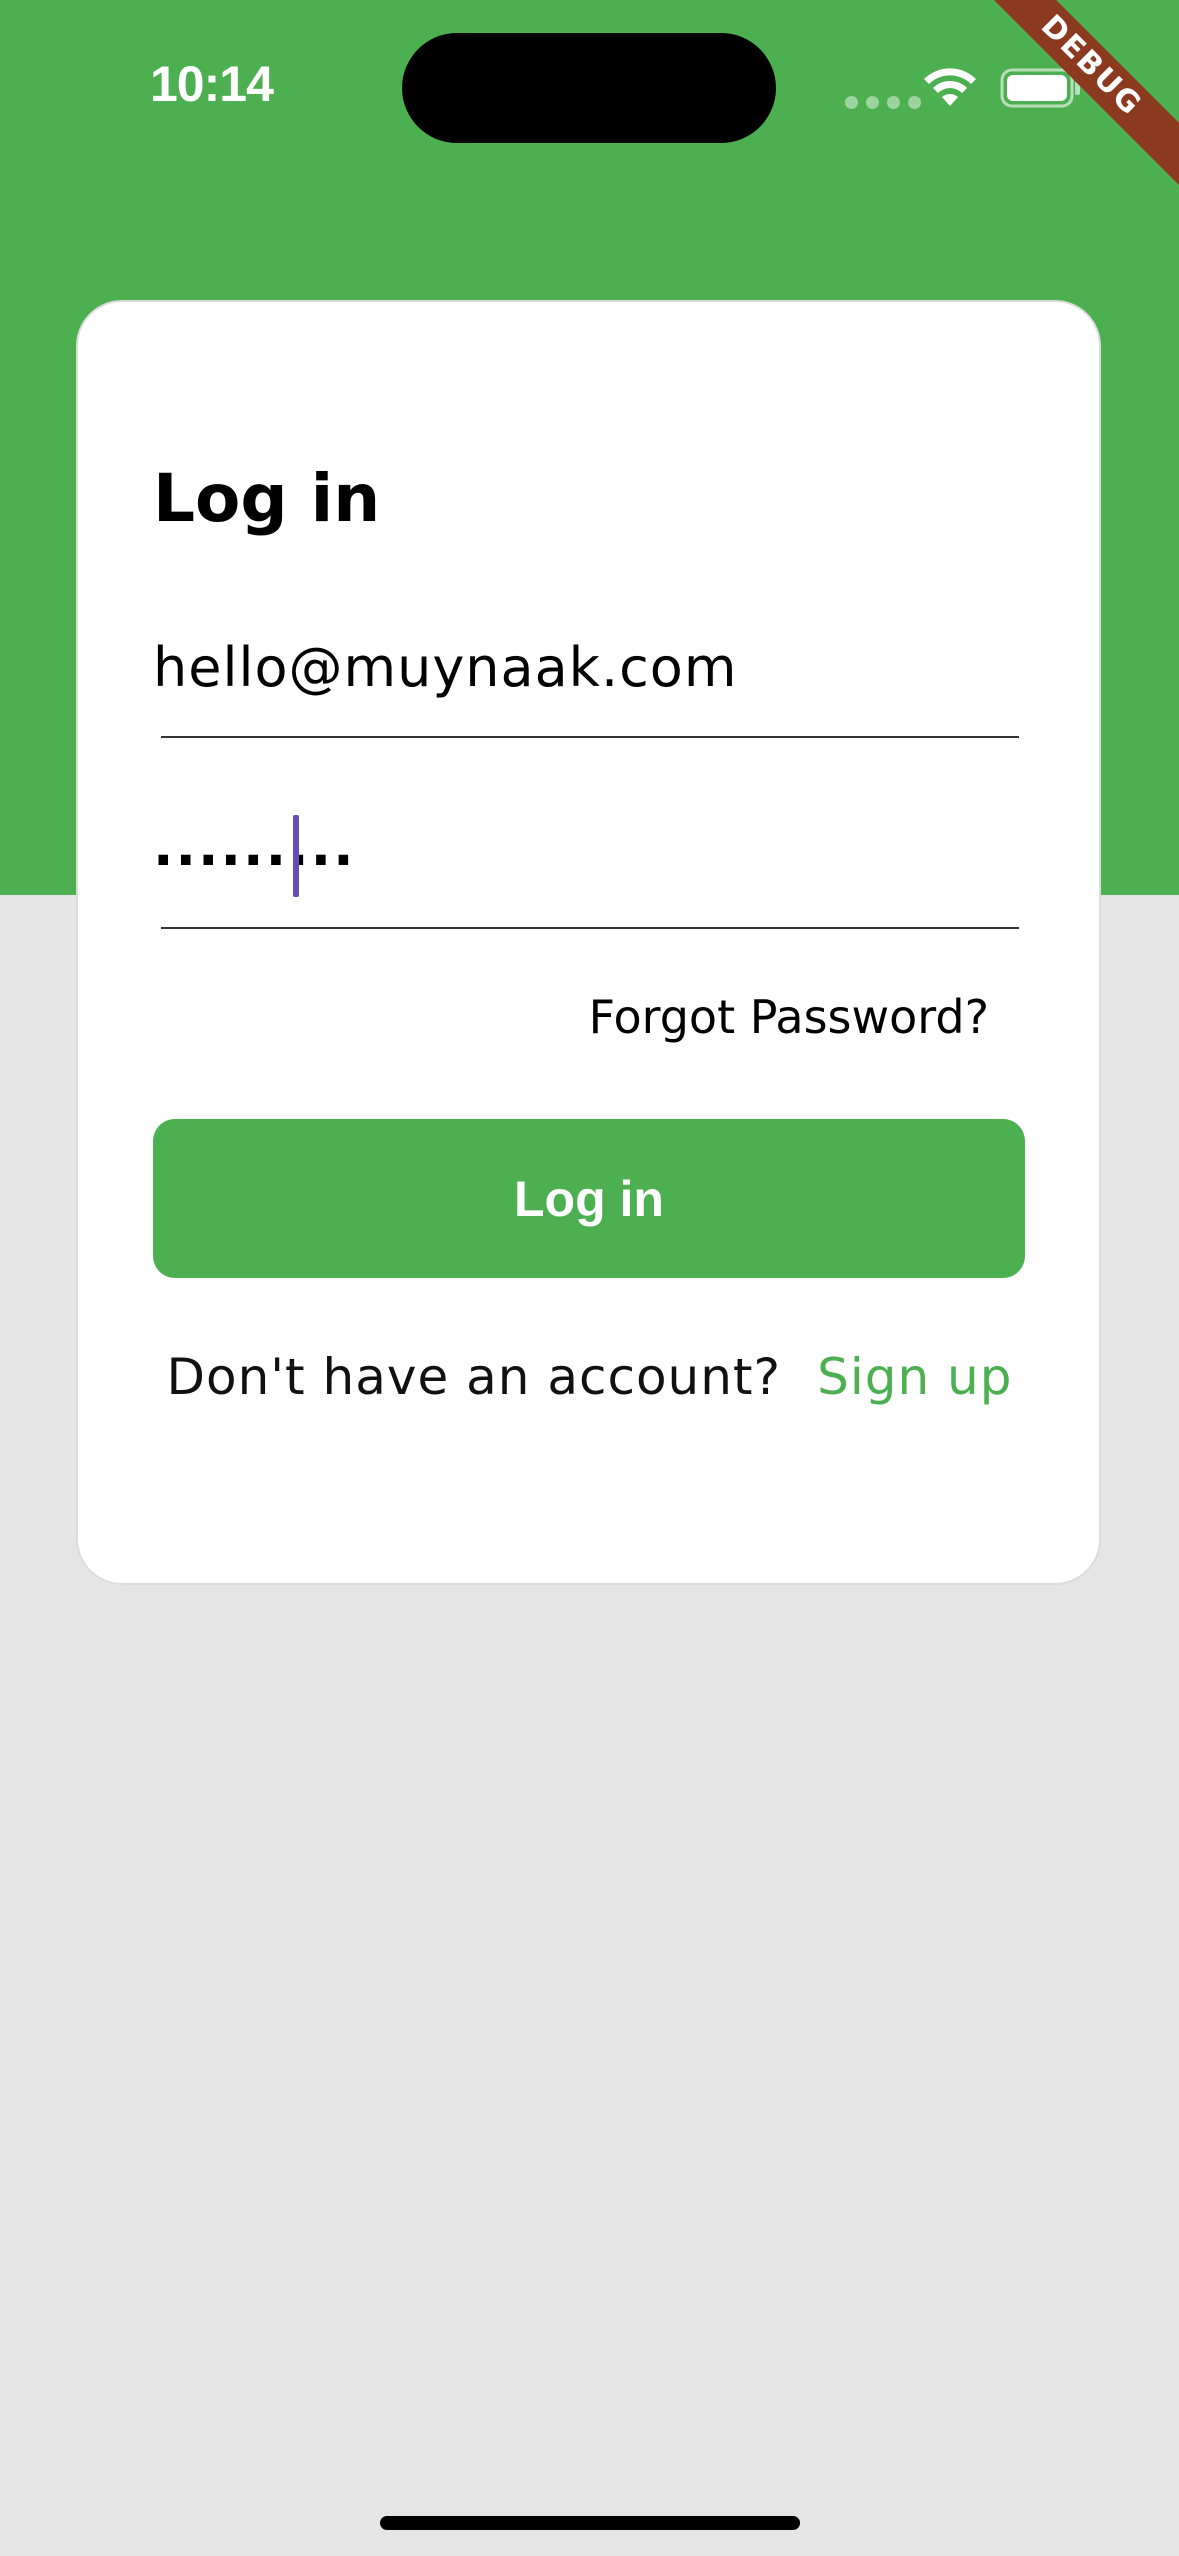 This screenshot has height=2556, width=1179. What do you see at coordinates (950, 87) in the screenshot?
I see `wifi-icon` at bounding box center [950, 87].